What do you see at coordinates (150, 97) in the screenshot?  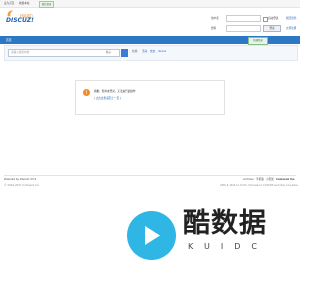 I see `message-box: ! 抱歉，您尚未登录，无法进行此操作 [ 点击这里返回上一页 ]` at bounding box center [150, 97].